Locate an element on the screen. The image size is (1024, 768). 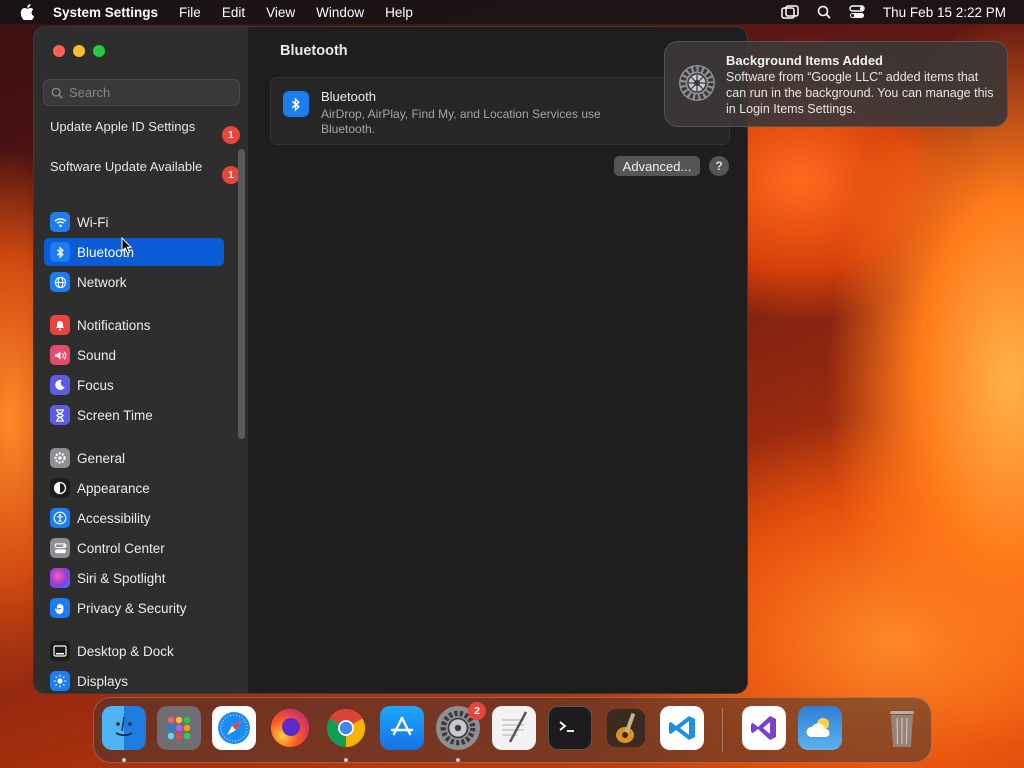
sidebar-item-displays: Displays is located at coordinates (134, 680).